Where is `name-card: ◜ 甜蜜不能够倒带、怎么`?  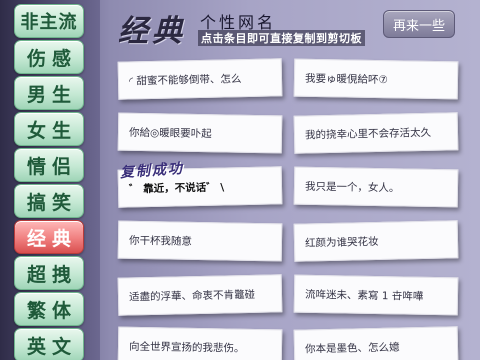 name-card: ◜ 甜蜜不能够倒带、怎么 is located at coordinates (200, 79).